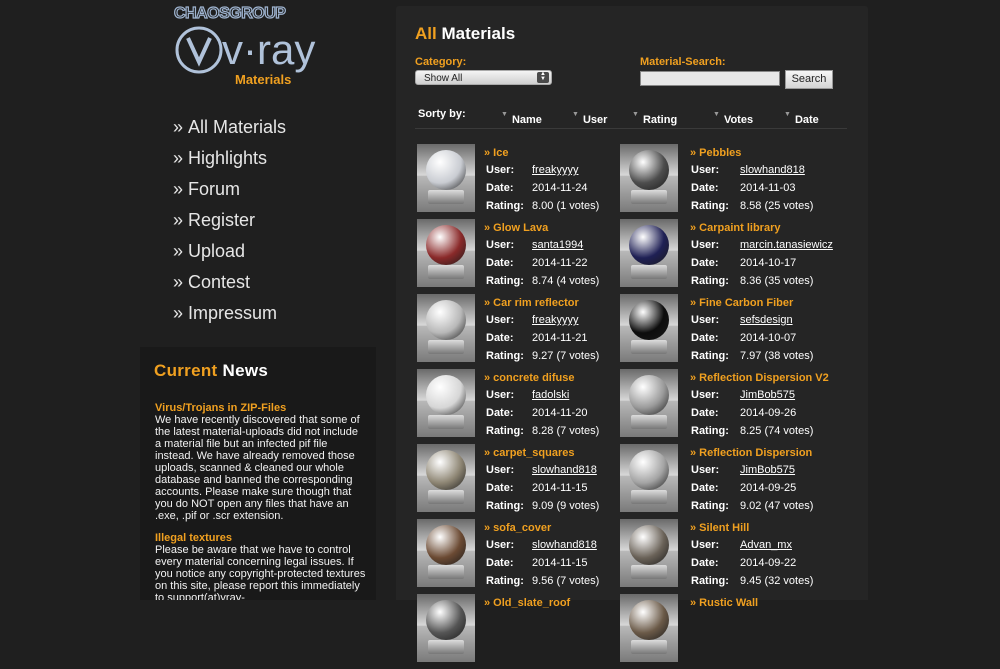 This screenshot has width=1000, height=669. I want to click on search-input, so click(710, 78).